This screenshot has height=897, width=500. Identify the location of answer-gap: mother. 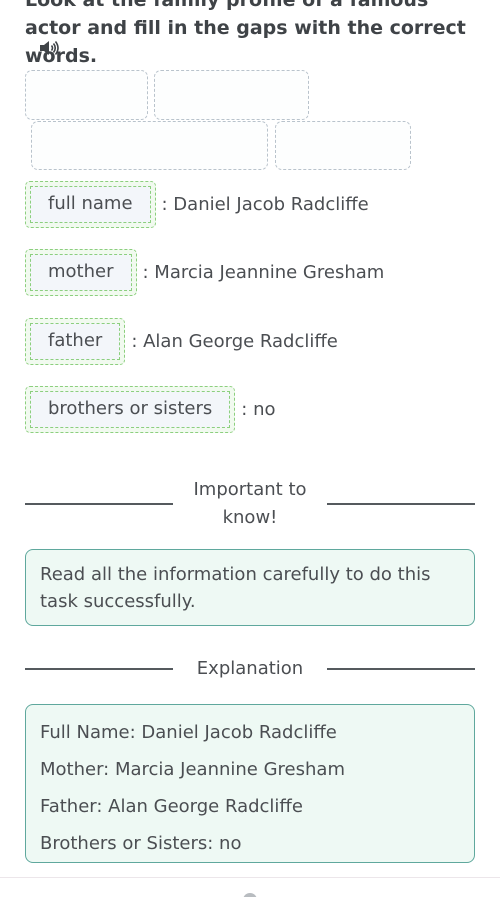
(81, 272).